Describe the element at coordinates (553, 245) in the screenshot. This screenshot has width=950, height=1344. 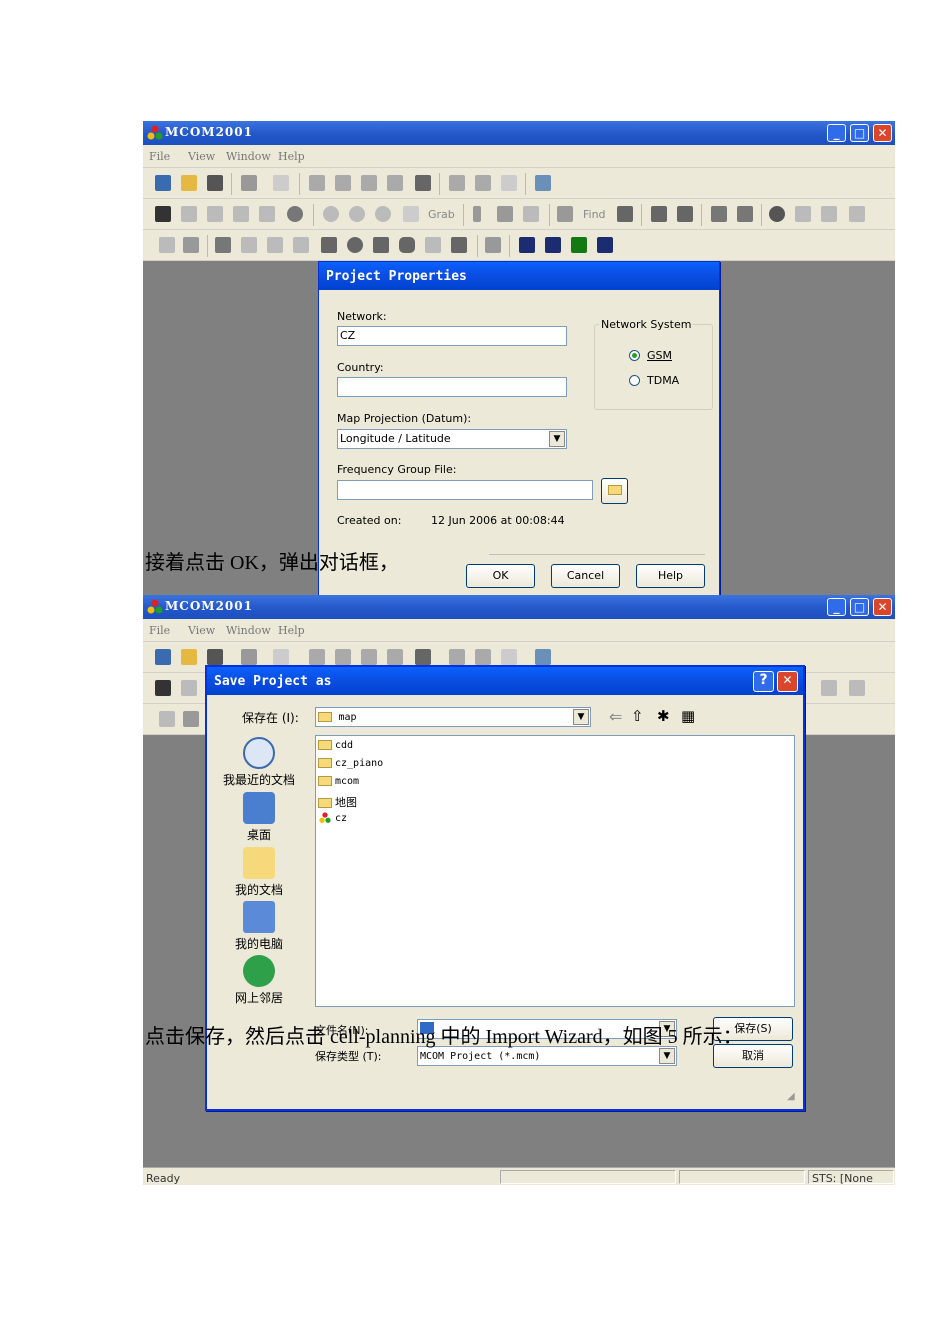
I see `line-style-icon` at that location.